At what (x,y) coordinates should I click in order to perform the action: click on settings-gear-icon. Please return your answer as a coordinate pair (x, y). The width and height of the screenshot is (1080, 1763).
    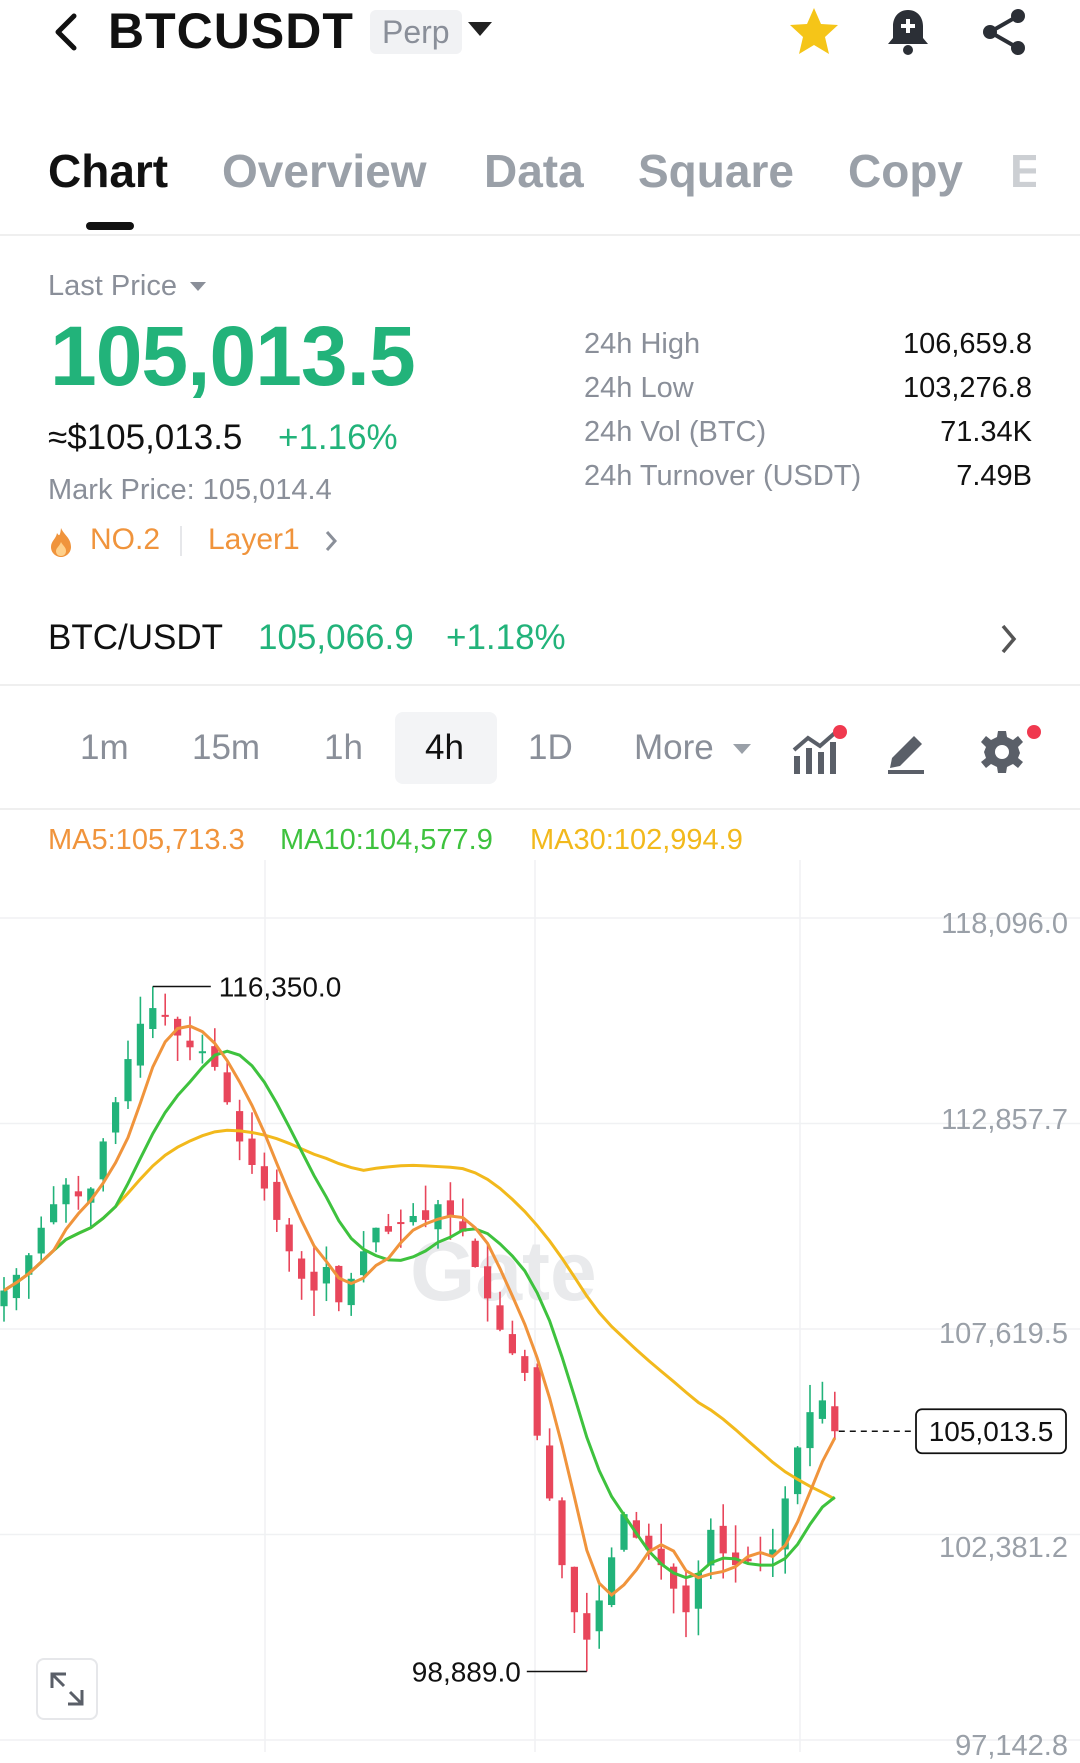
    Looking at the image, I should click on (1012, 750).